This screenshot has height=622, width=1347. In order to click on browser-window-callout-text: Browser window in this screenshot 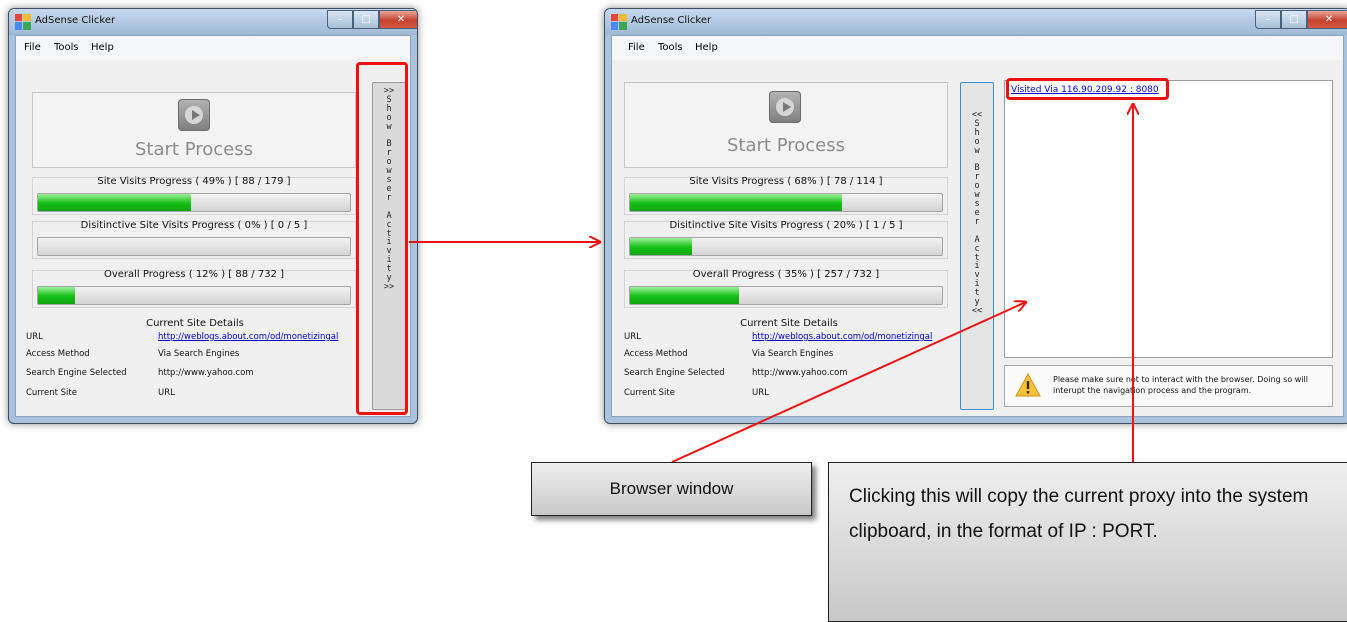, I will do `click(671, 488)`.